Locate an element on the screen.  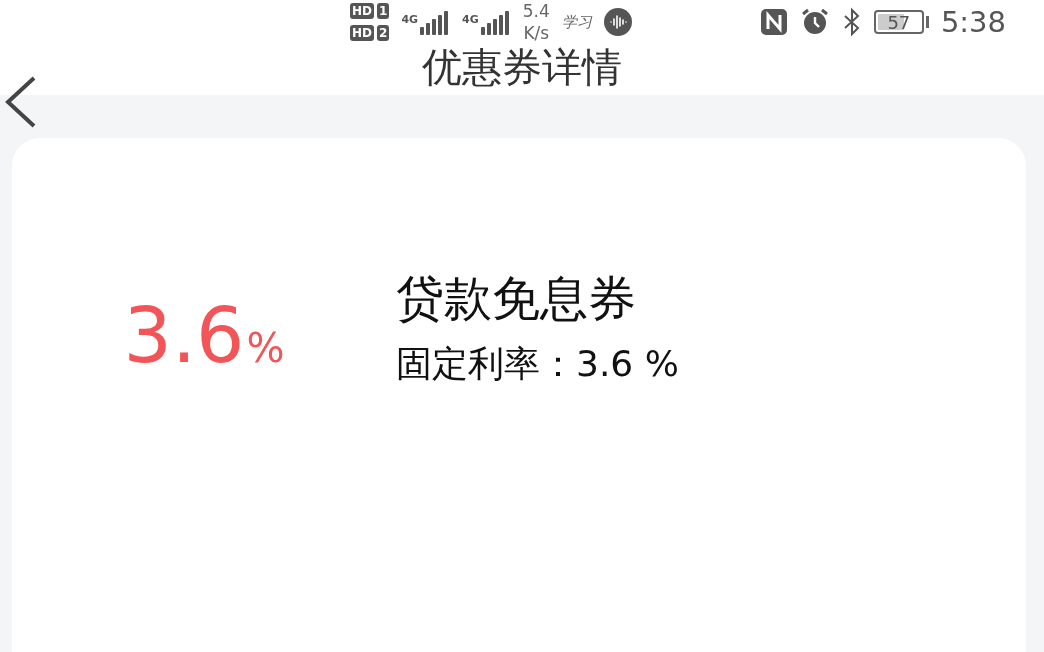
sim-slot-badge: 2 is located at coordinates (383, 33).